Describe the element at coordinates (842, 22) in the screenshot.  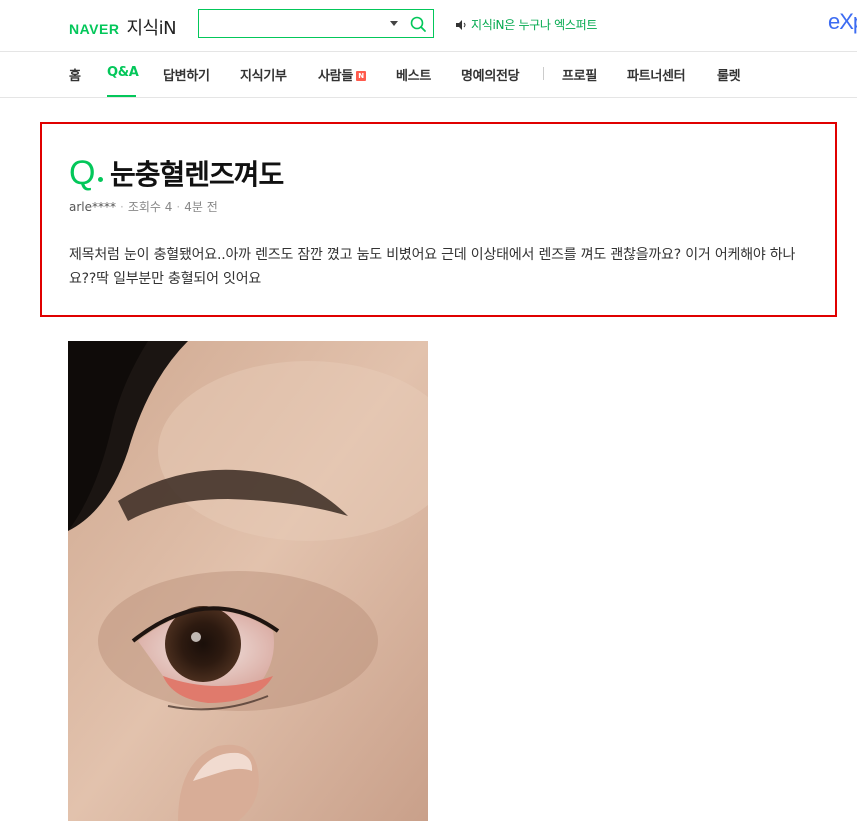
I see `expert-logo: eXp` at that location.